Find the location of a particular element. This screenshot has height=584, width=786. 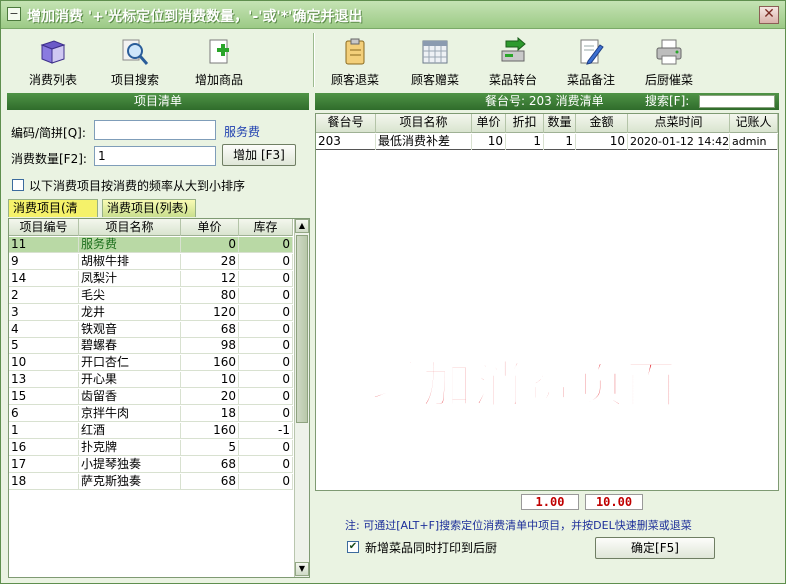

item-list-header: 项目清单 is located at coordinates (158, 101).